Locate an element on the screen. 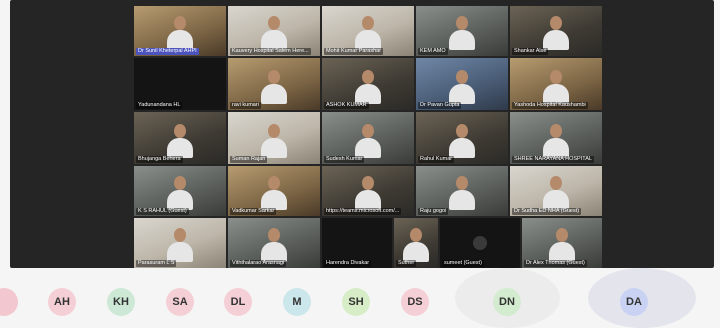 The width and height of the screenshot is (720, 328). video-tile: sumeet (Guest) is located at coordinates (480, 243).